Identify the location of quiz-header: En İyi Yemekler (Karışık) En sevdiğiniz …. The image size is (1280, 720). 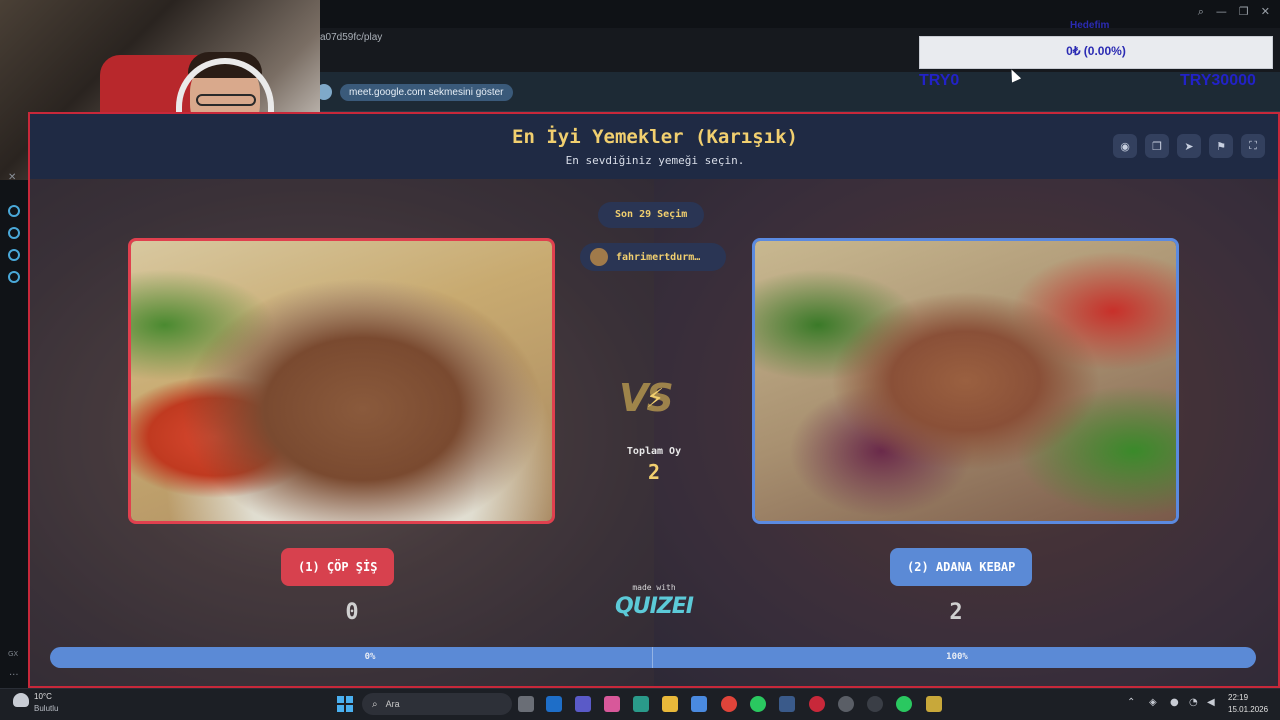
(654, 146).